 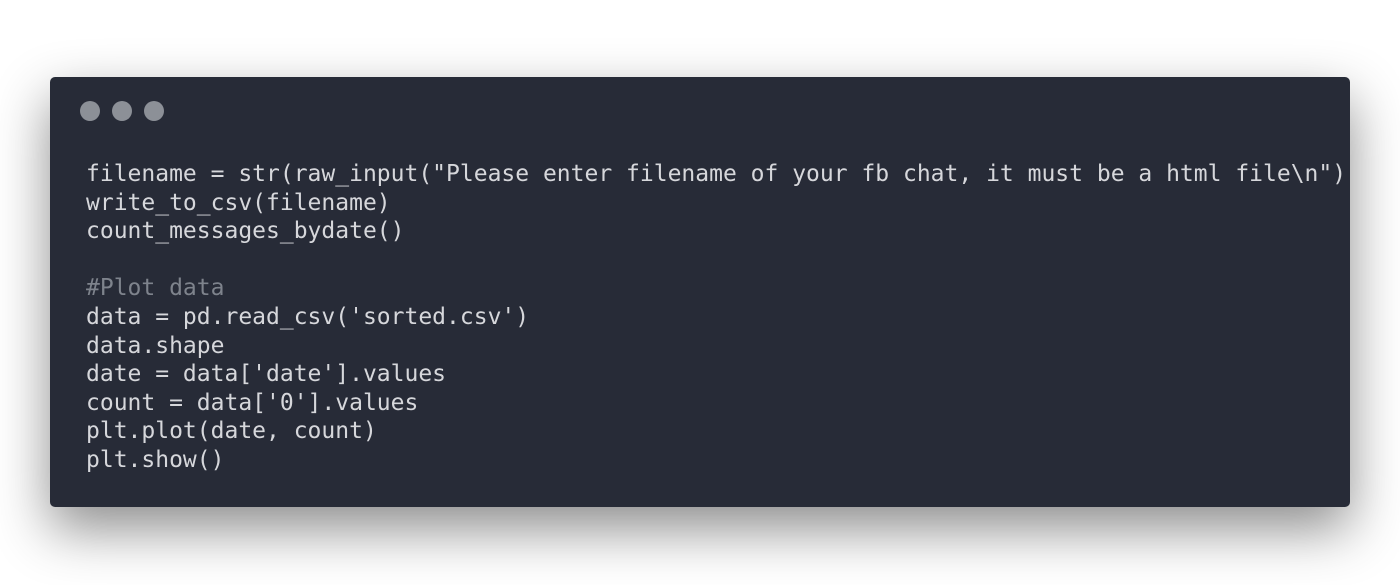 What do you see at coordinates (238, 202) in the screenshot?
I see `code-token: write_to_csv(filename)` at bounding box center [238, 202].